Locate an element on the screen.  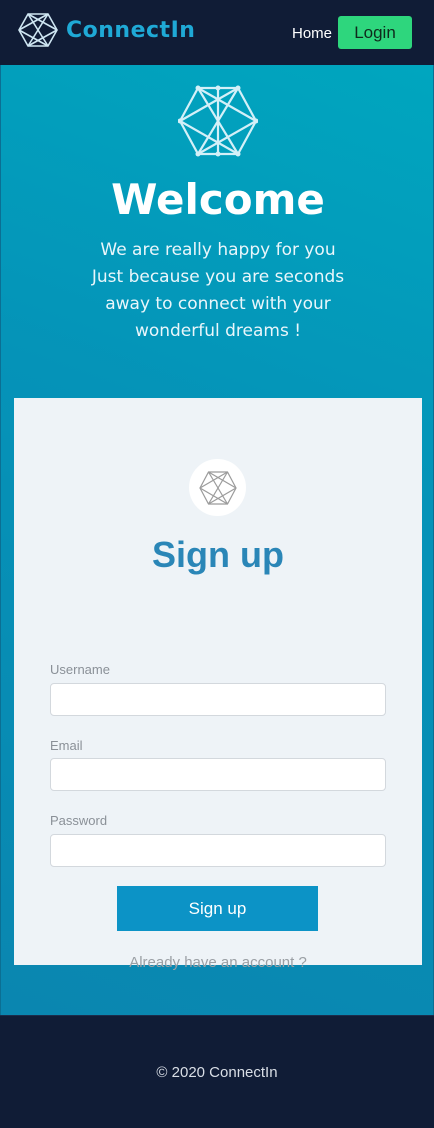
username-label: Username is located at coordinates (80, 669).